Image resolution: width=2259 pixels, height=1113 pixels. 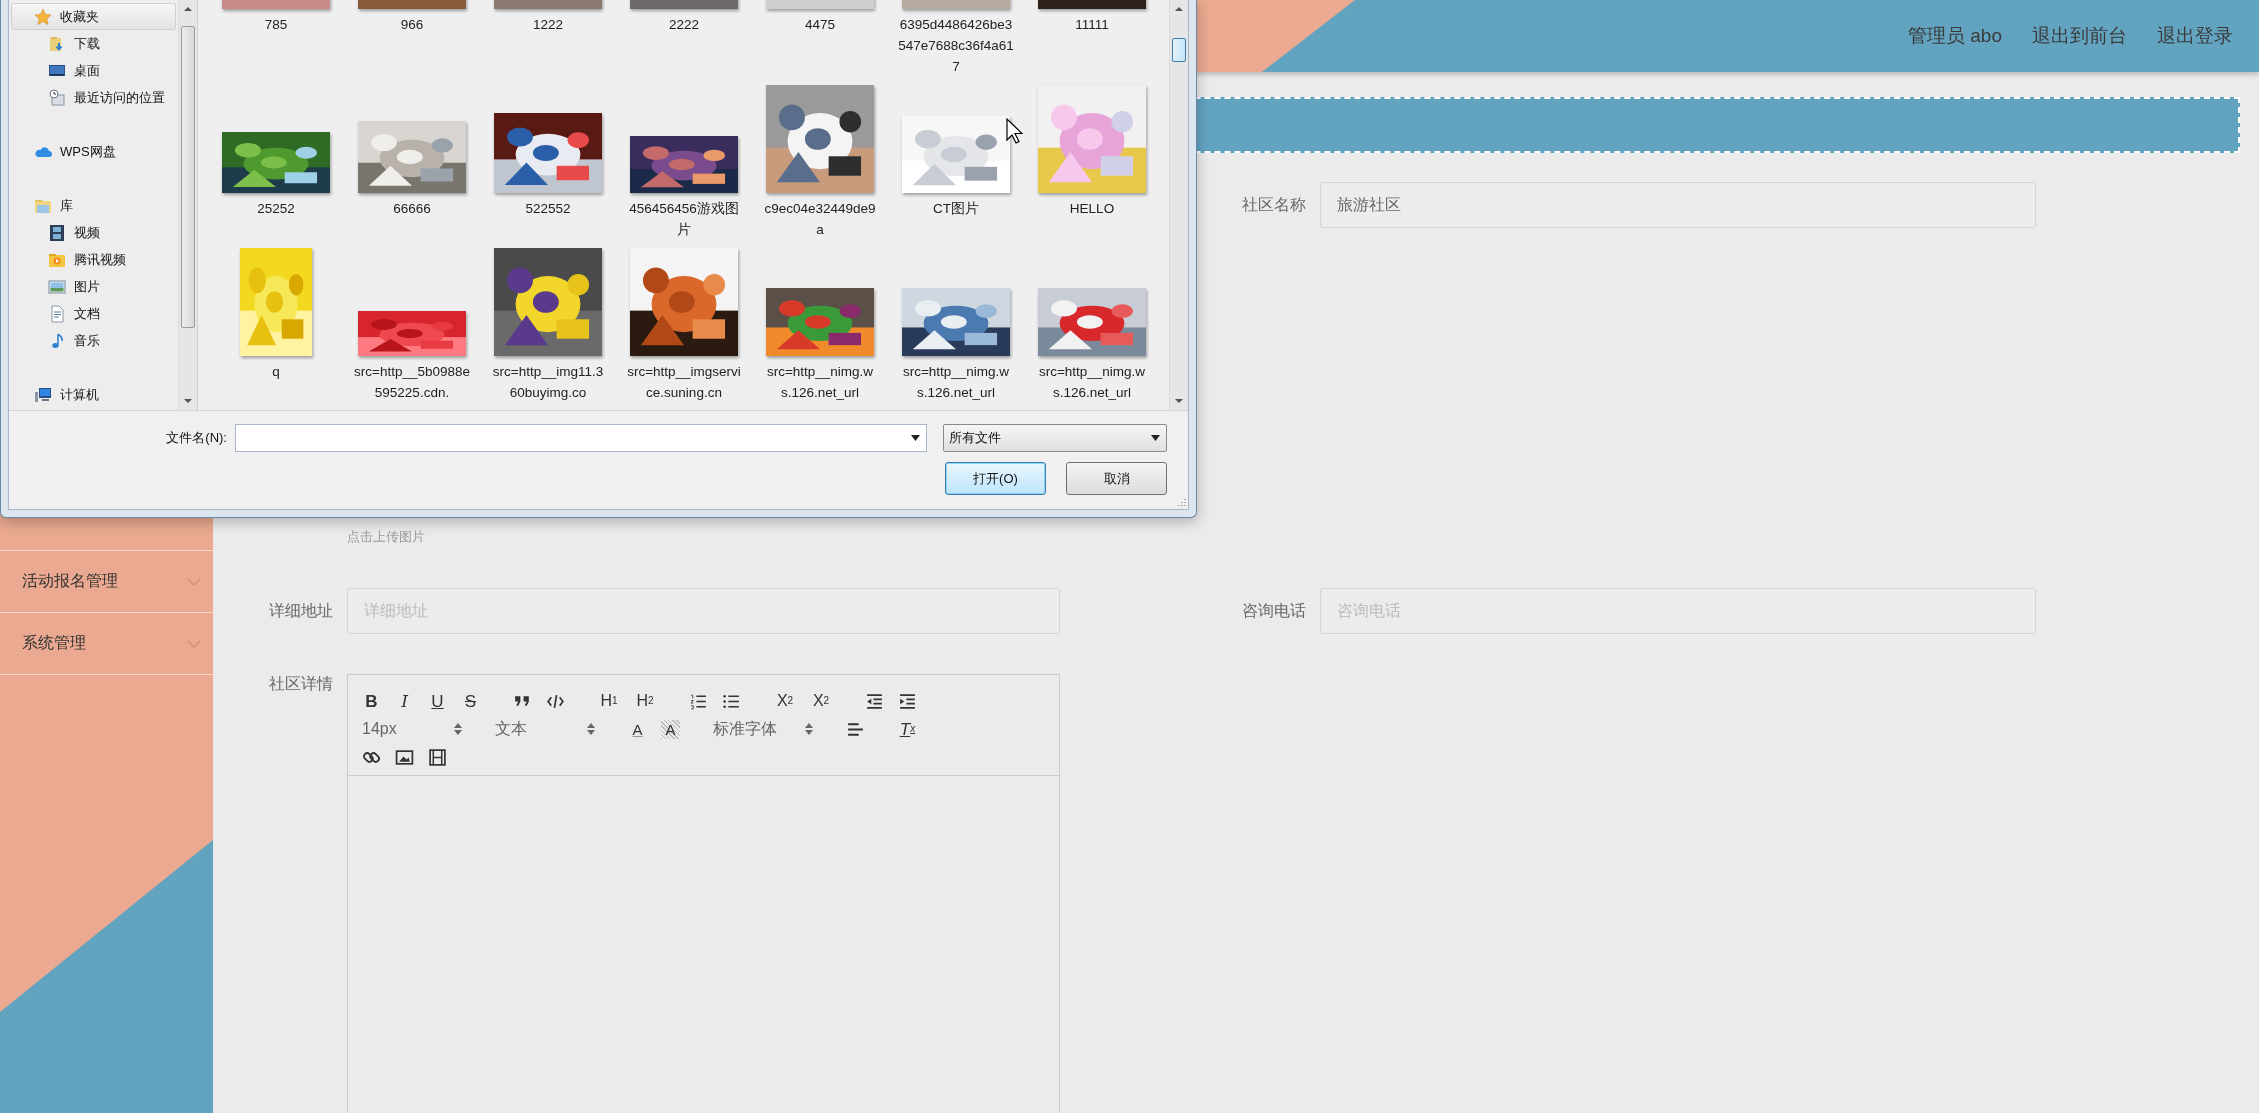 What do you see at coordinates (1055, 438) in the screenshot?
I see `file-type-dropdown: 所有文件` at bounding box center [1055, 438].